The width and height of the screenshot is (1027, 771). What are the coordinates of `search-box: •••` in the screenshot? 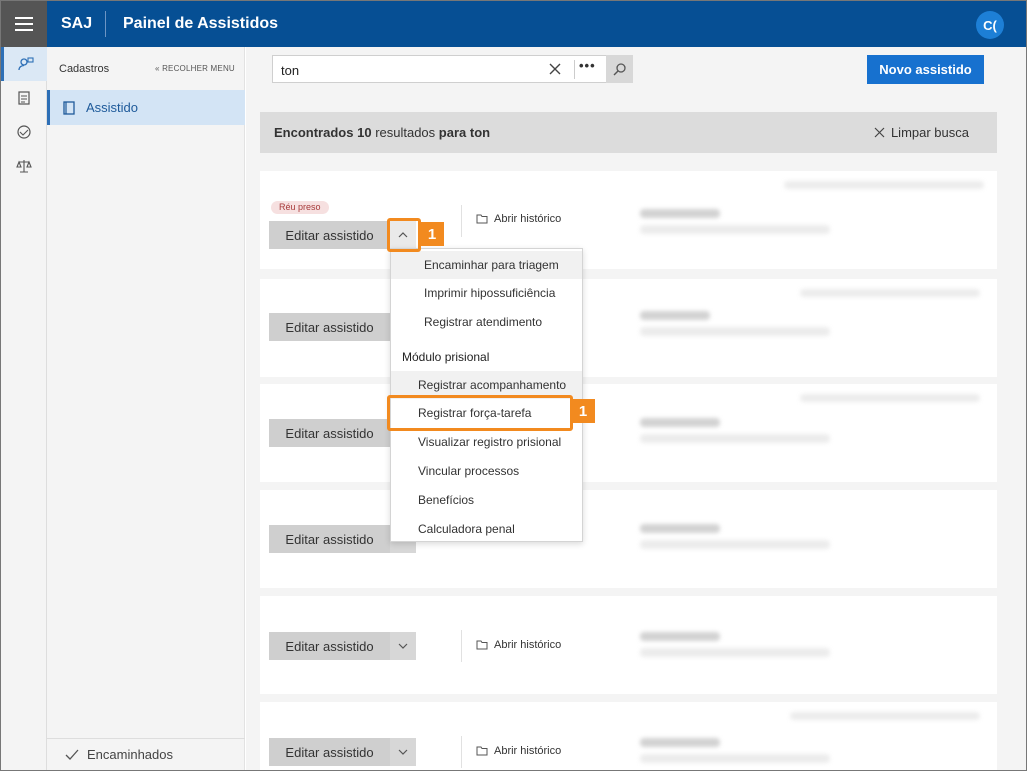 It's located at (439, 69).